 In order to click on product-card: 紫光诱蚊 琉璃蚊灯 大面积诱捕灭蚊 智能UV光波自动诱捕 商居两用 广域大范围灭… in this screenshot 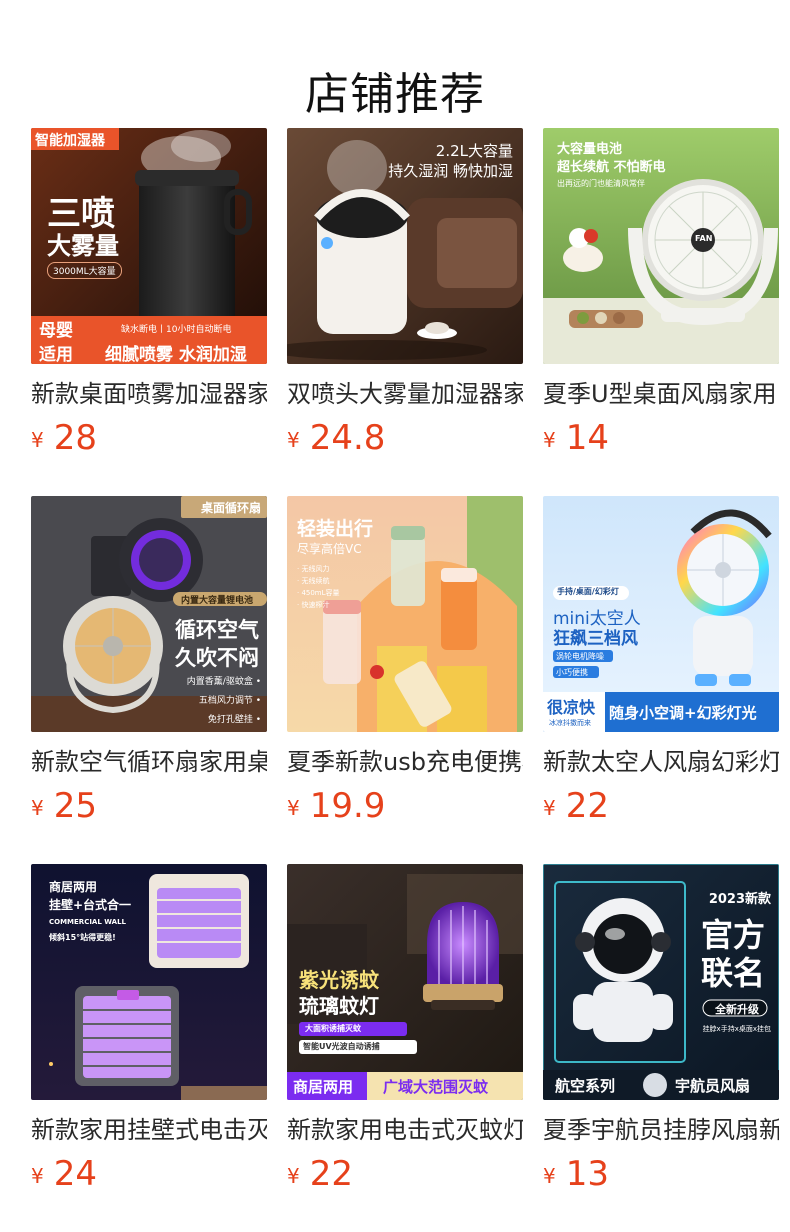, I will do `click(405, 1048)`.